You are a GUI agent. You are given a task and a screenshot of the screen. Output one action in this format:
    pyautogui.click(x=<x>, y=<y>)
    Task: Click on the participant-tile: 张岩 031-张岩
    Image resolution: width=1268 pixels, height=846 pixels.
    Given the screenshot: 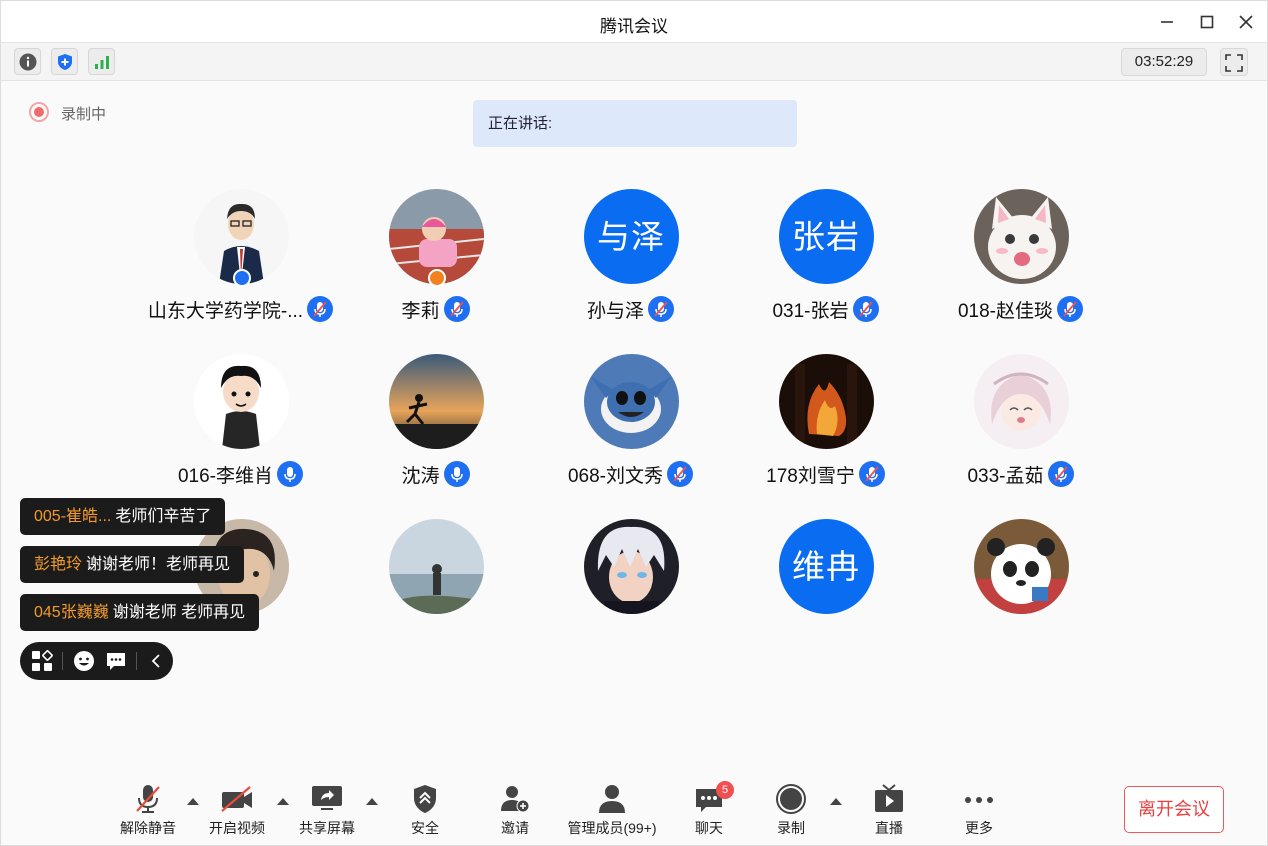 What is the action you would take?
    pyautogui.click(x=825, y=264)
    